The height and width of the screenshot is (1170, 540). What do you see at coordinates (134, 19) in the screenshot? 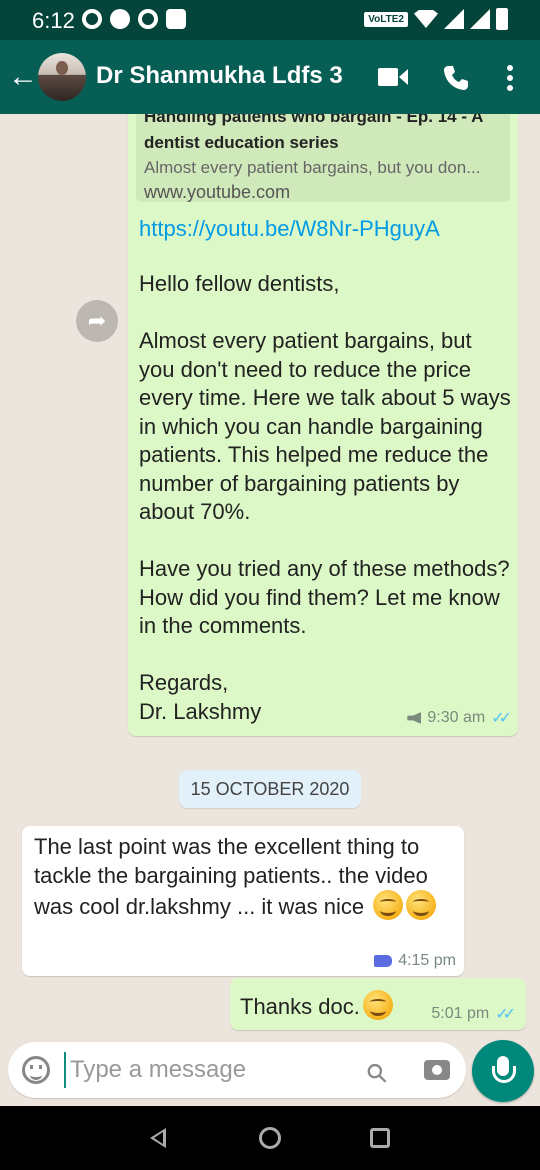
I see `notification-icons` at bounding box center [134, 19].